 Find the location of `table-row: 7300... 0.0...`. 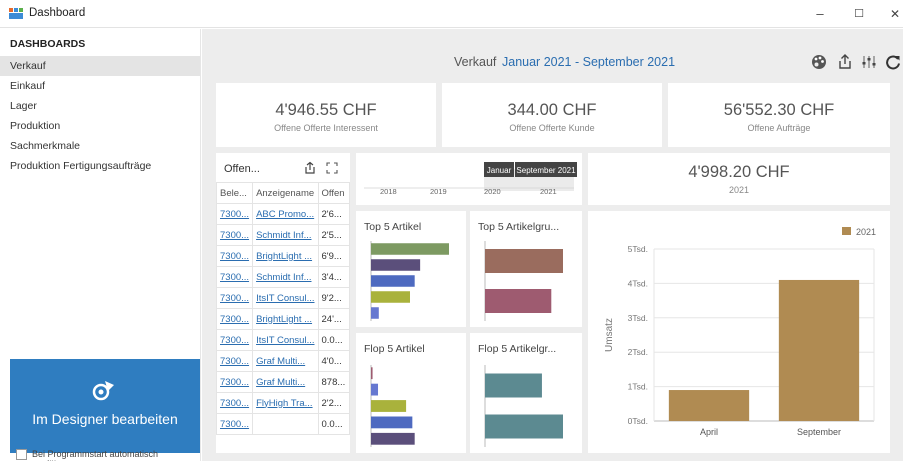

table-row: 7300... 0.0... is located at coordinates (283, 424).